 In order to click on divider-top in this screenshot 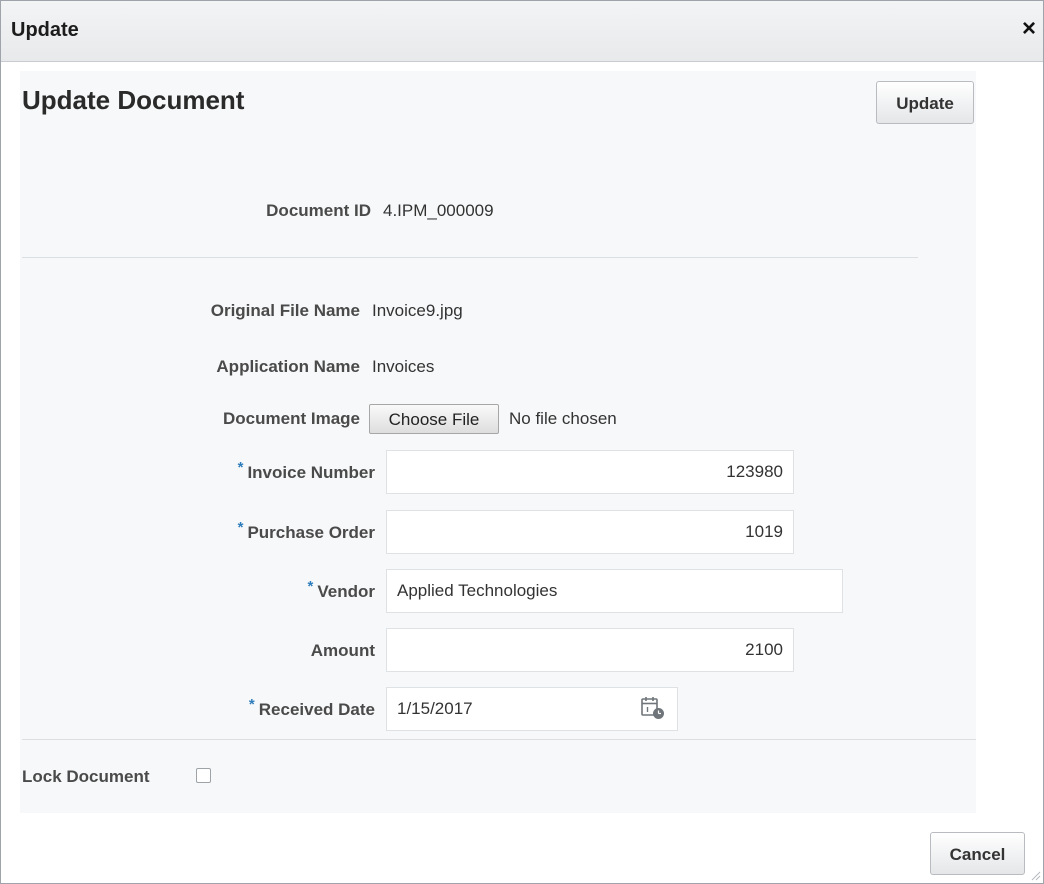, I will do `click(470, 257)`.